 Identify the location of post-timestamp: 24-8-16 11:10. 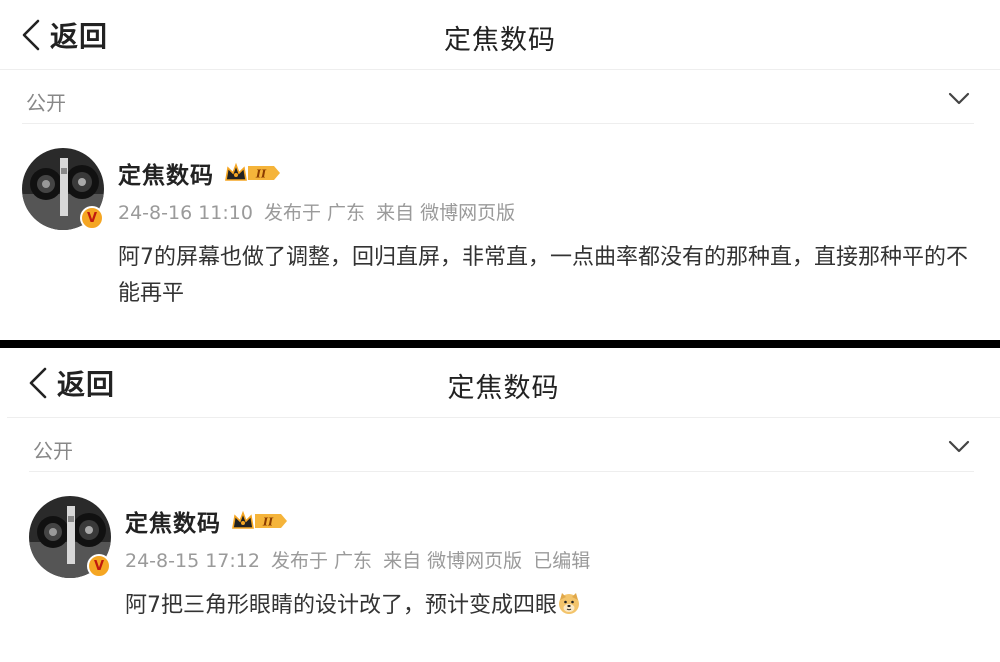
(185, 213).